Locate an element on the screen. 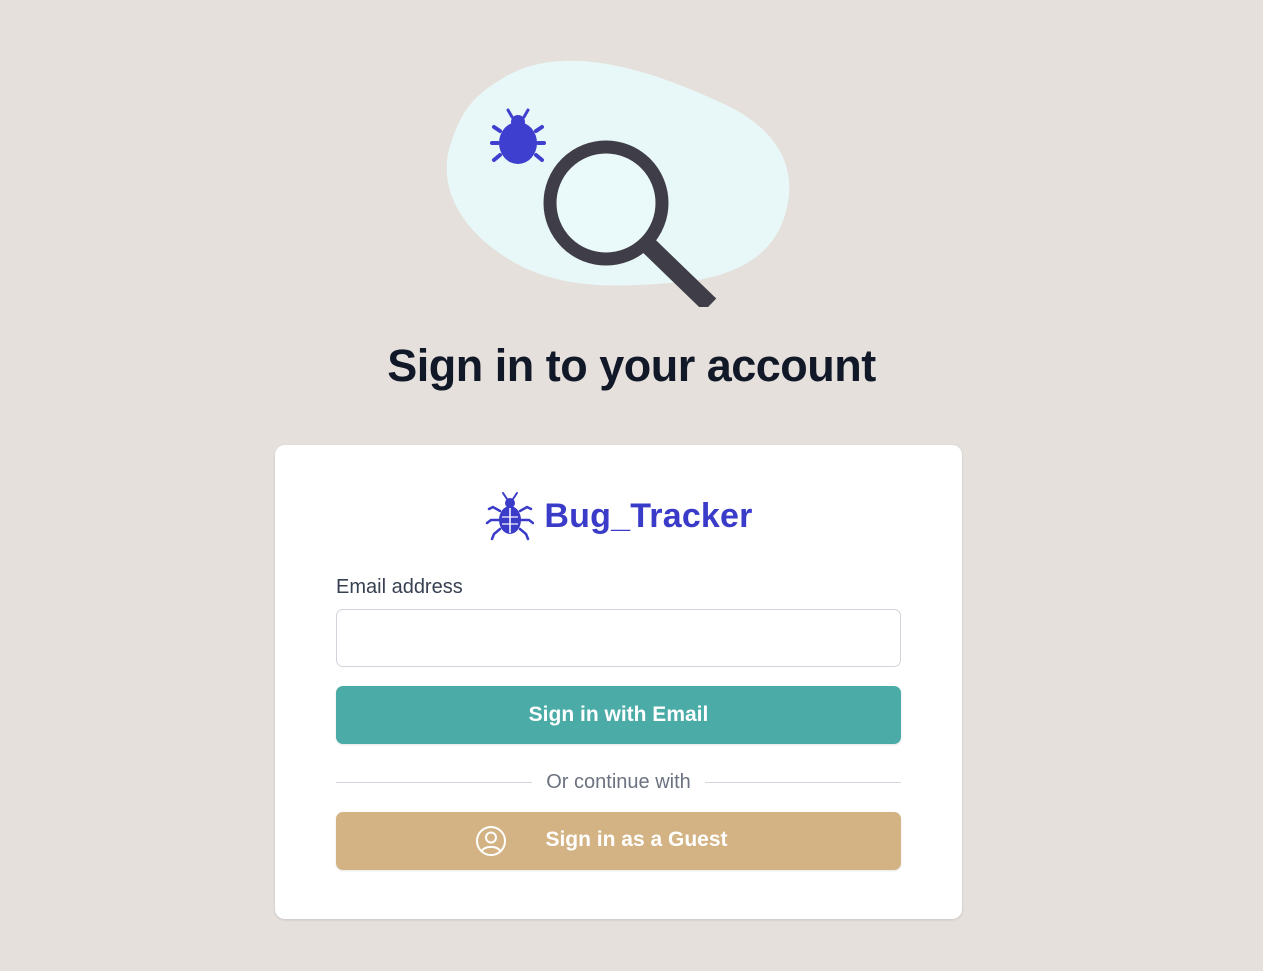  divider: Or continue with is located at coordinates (619, 782).